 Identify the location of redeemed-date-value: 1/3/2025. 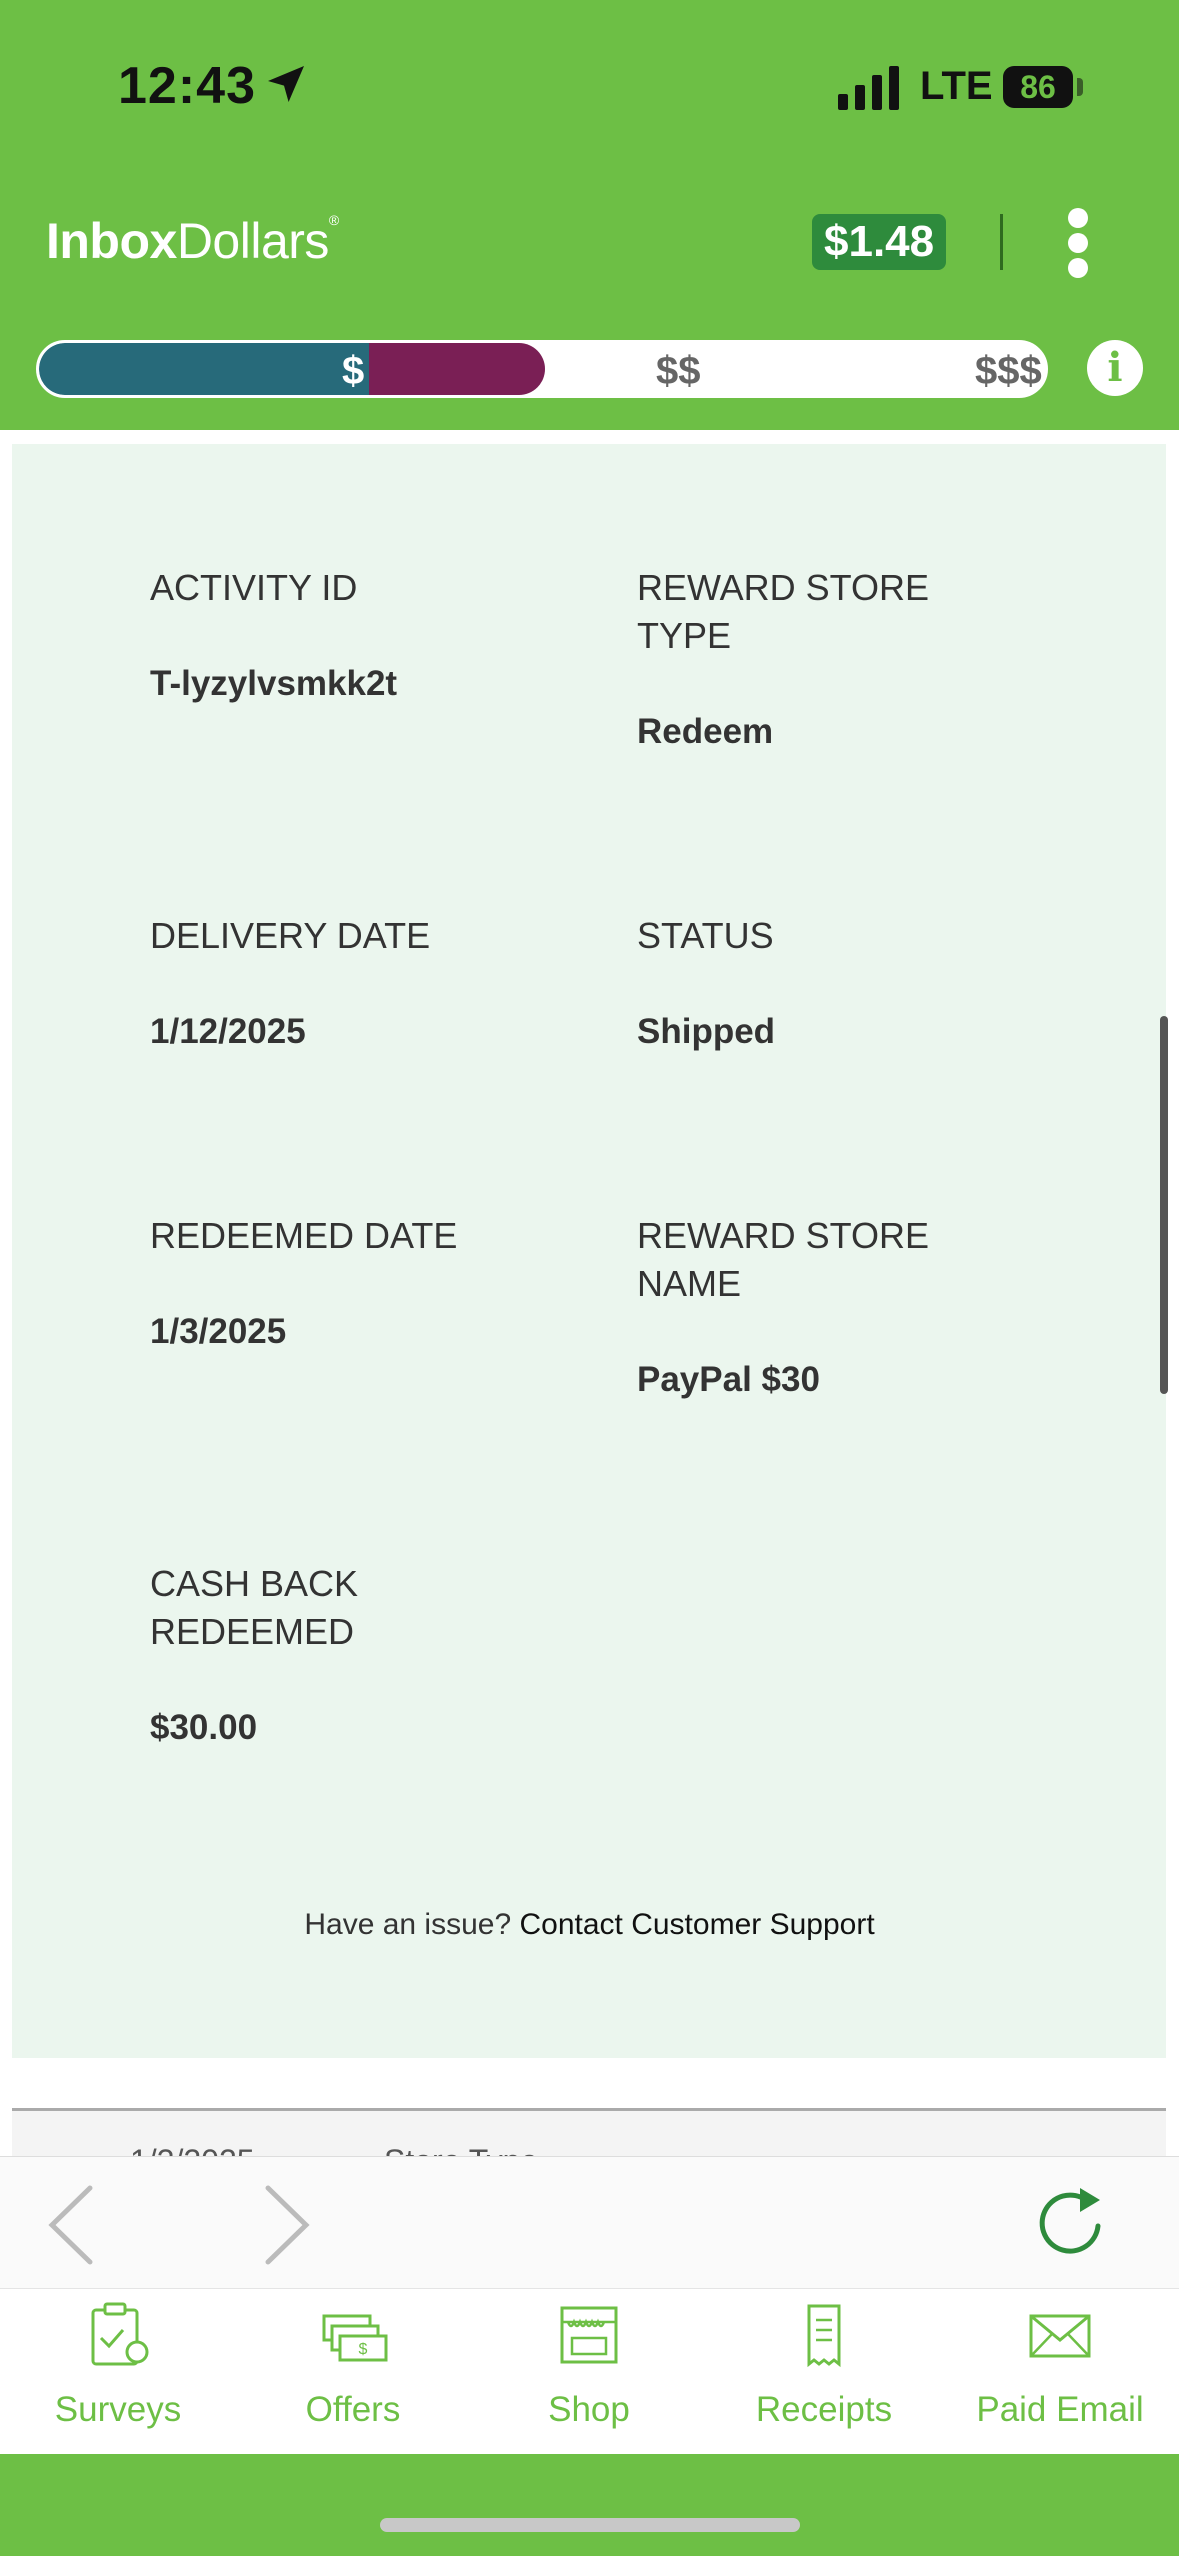
(218, 1331).